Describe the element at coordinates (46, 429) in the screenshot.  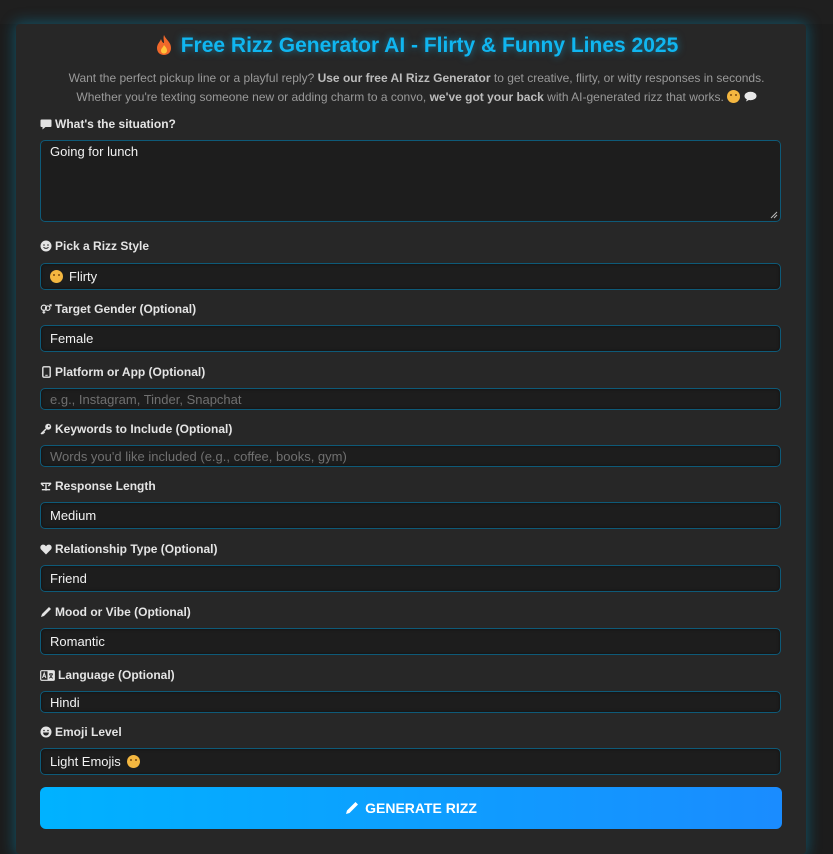
I see `key-icon` at that location.